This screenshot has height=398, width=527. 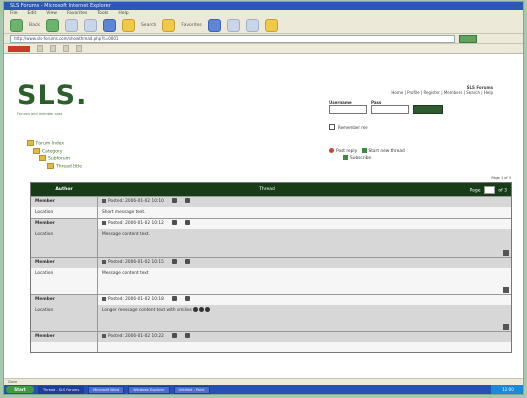 I want to click on favorites-icon, so click(x=169, y=25).